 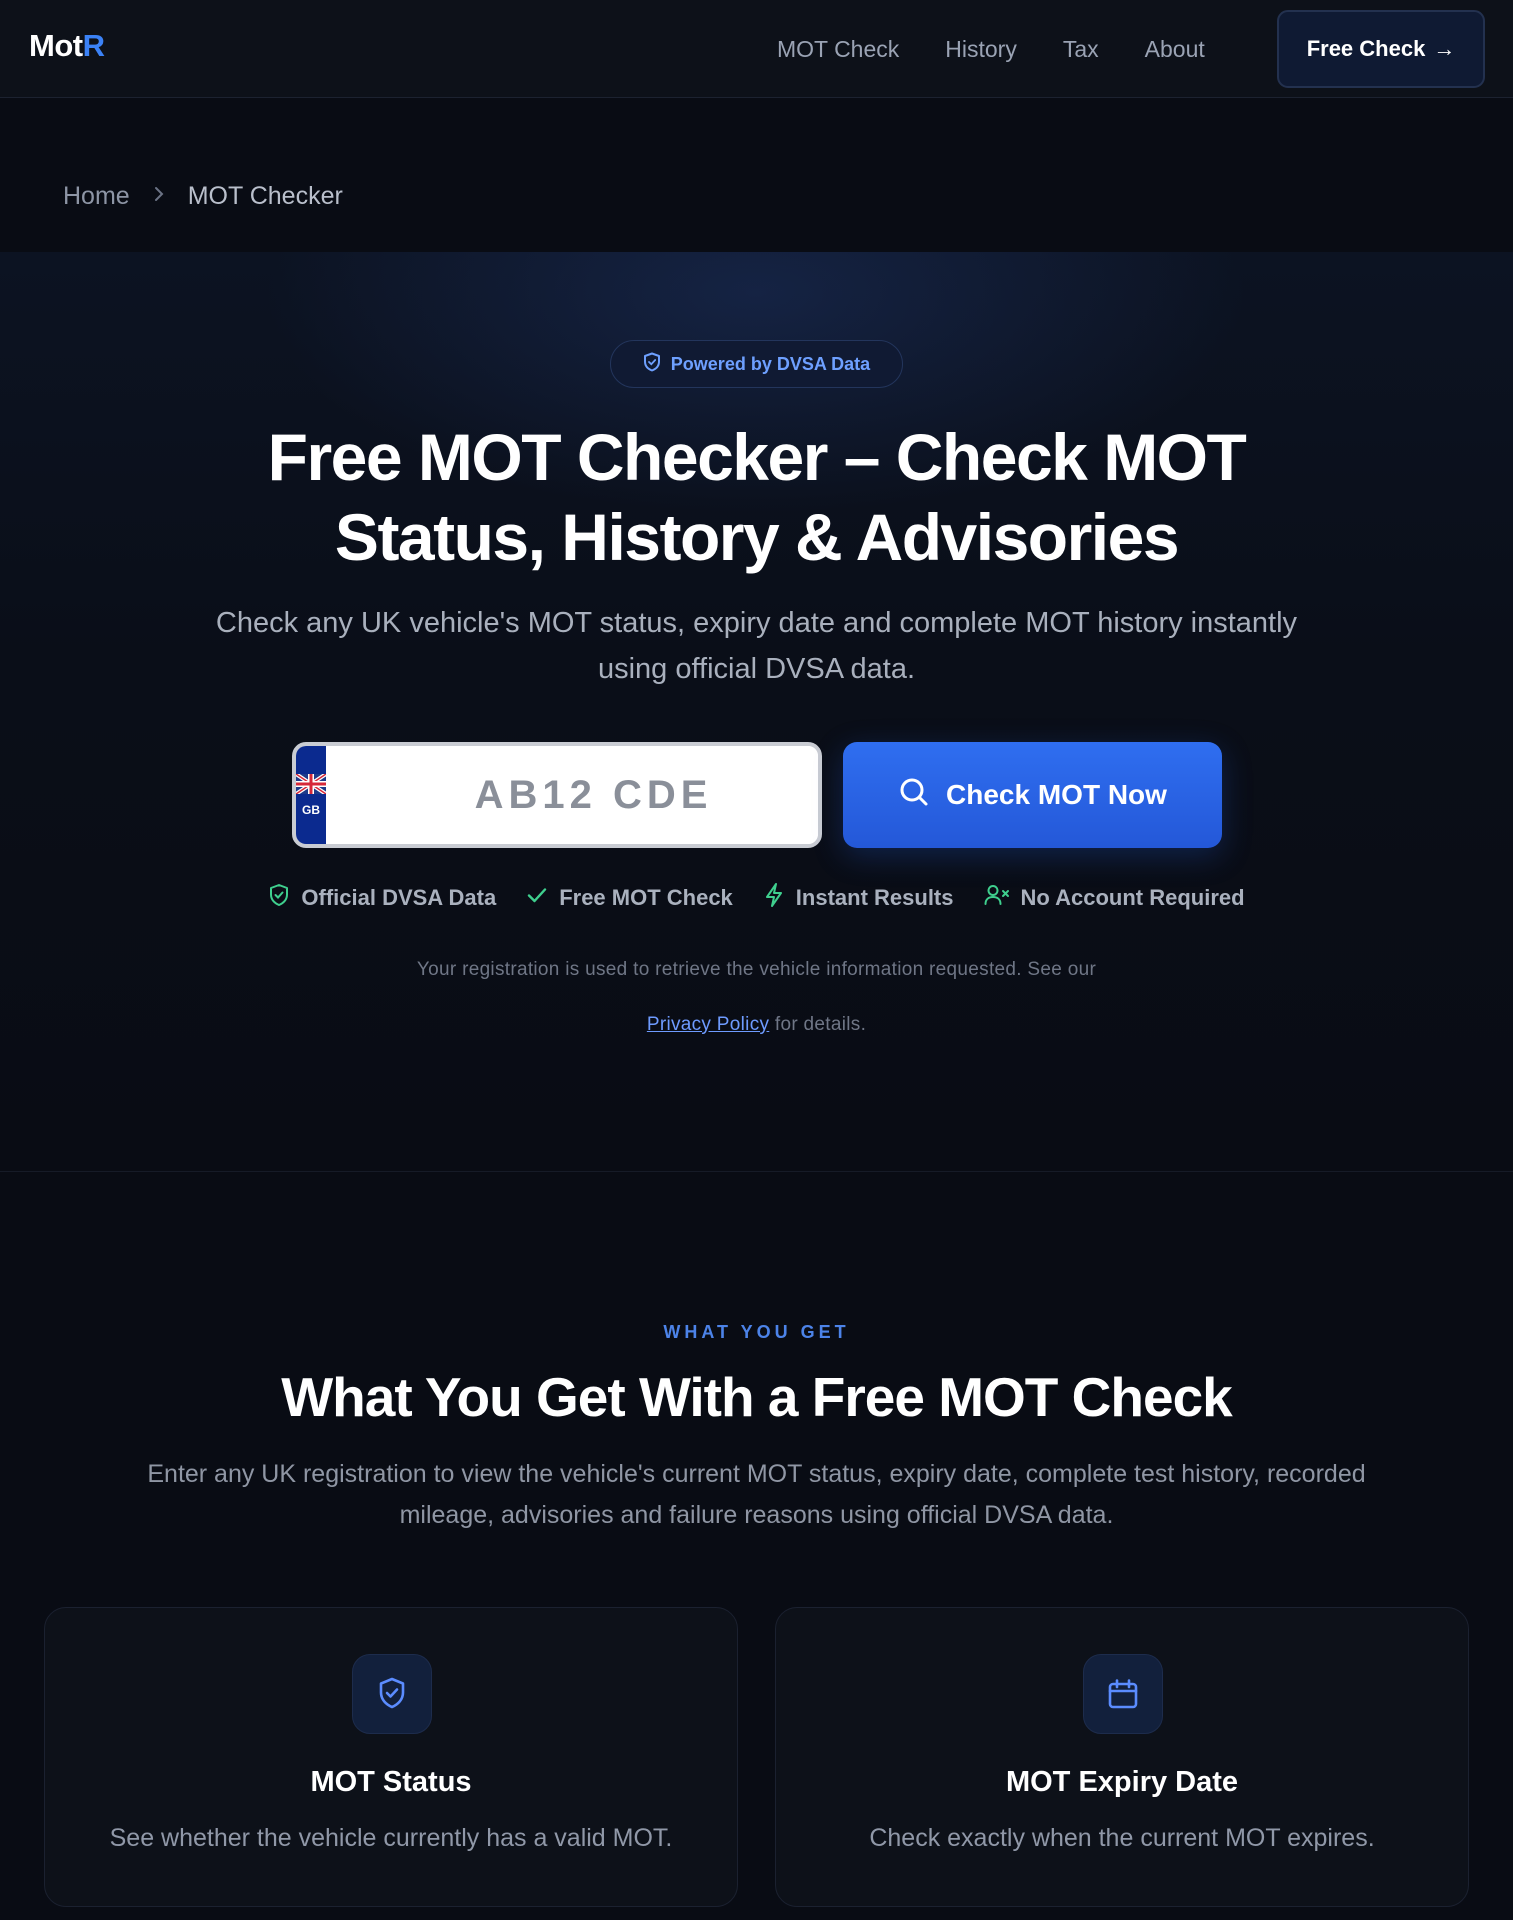 I want to click on card-title: MOT Expiry Date, so click(x=1122, y=1782).